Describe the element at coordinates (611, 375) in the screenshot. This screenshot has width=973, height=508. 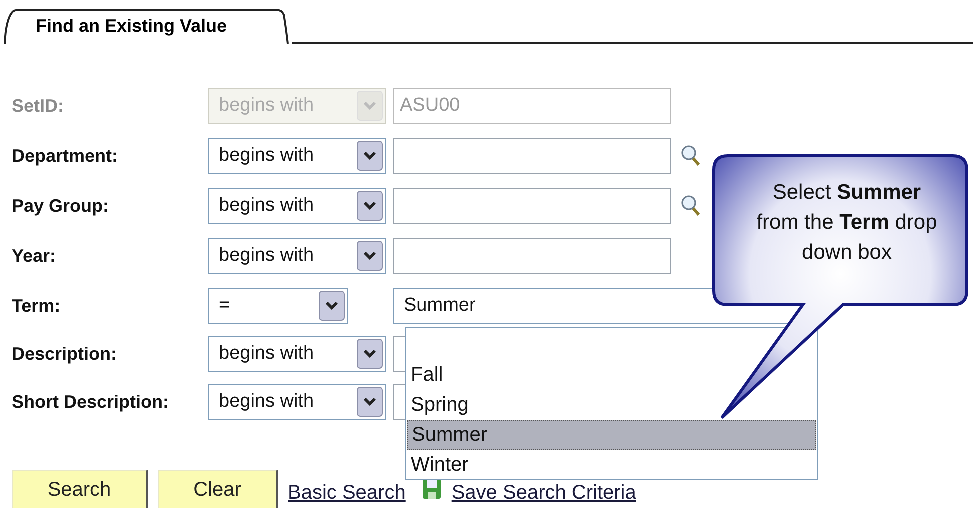
I see `dropdown-option: Fall` at that location.